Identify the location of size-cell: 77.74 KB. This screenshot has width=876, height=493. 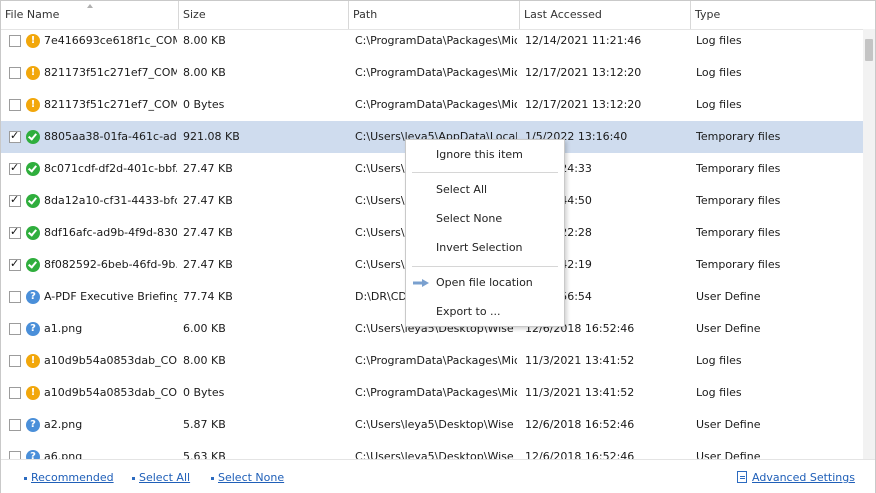
(208, 296).